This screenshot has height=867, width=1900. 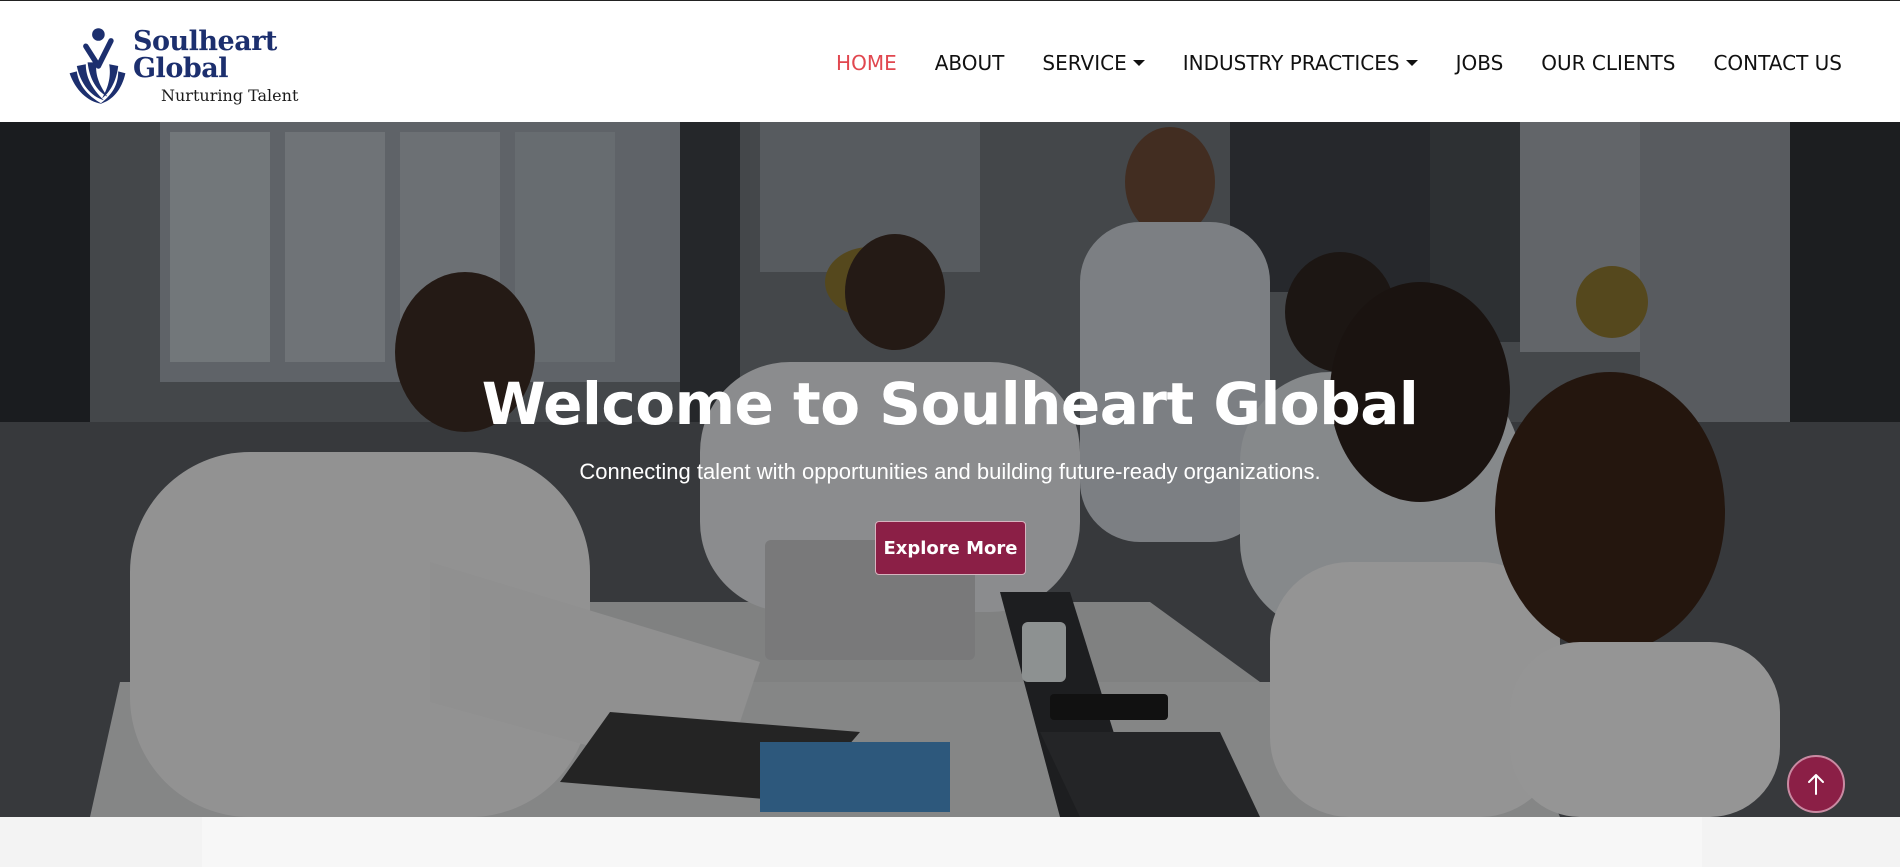 I want to click on nav-item-home: HOME, so click(x=866, y=63).